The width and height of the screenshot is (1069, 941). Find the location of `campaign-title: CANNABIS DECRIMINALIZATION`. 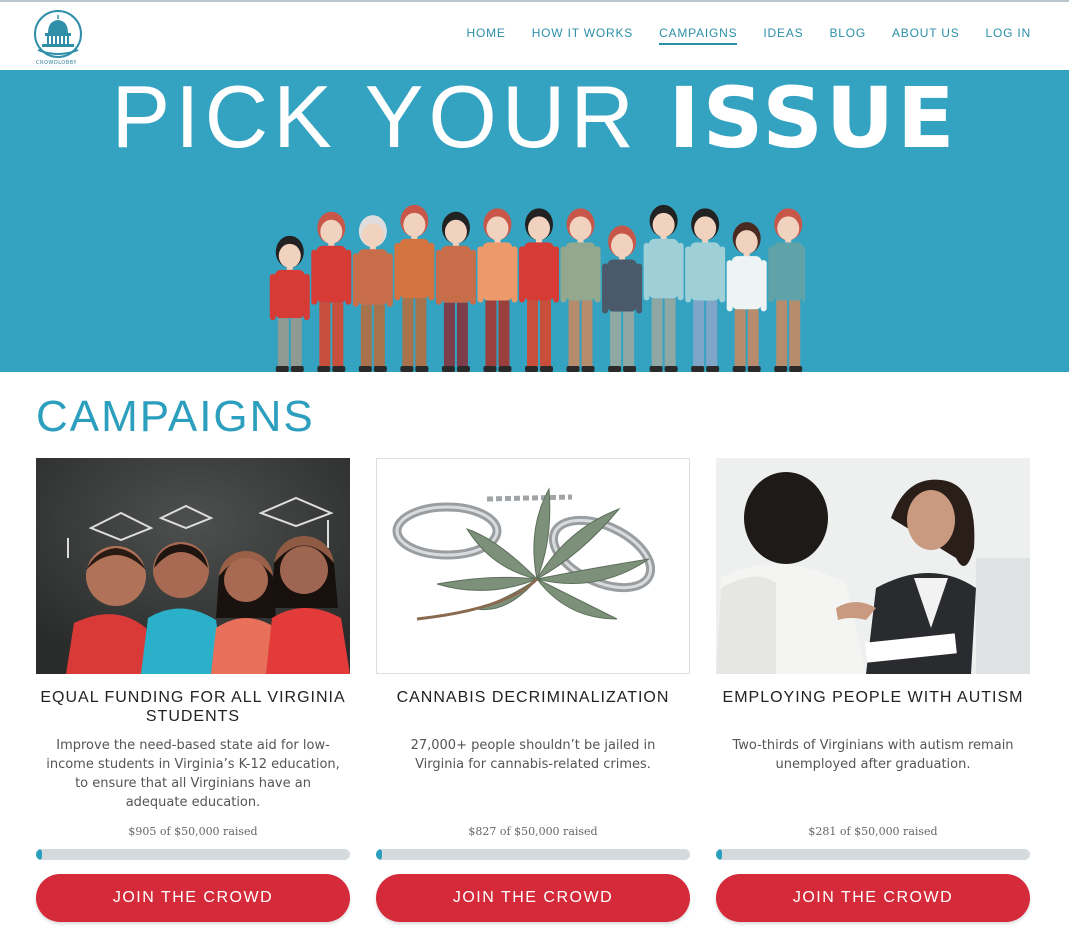

campaign-title: CANNABIS DECRIMINALIZATION is located at coordinates (533, 697).